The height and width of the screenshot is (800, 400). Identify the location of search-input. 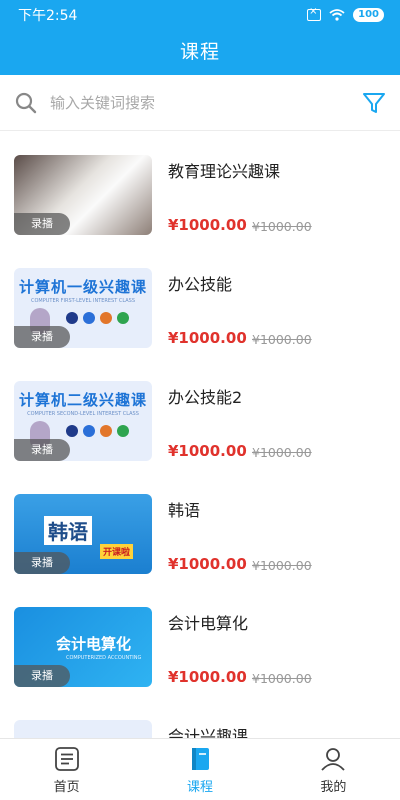
(206, 102).